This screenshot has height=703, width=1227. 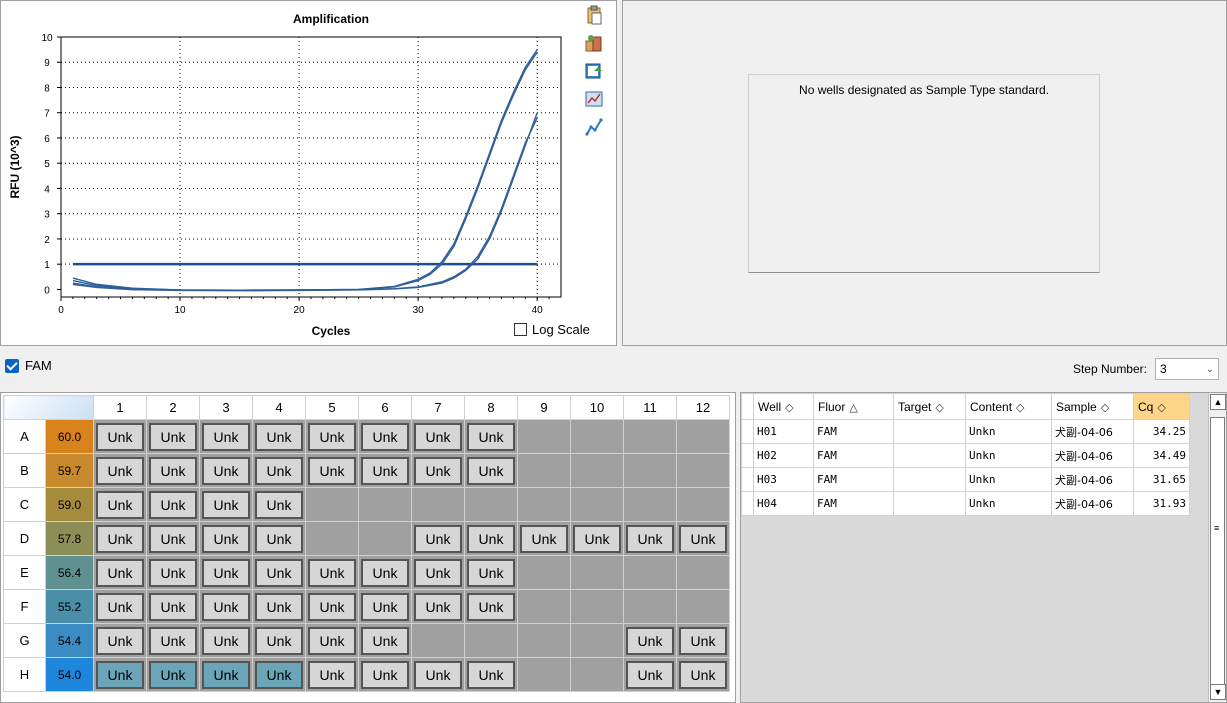 What do you see at coordinates (597, 407) in the screenshot?
I see `plate-column-header: 10` at bounding box center [597, 407].